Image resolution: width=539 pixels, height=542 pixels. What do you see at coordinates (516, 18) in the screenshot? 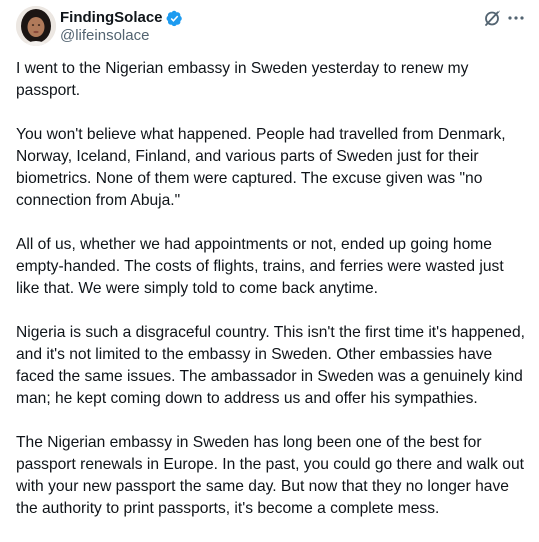
I see `more-options-icon` at bounding box center [516, 18].